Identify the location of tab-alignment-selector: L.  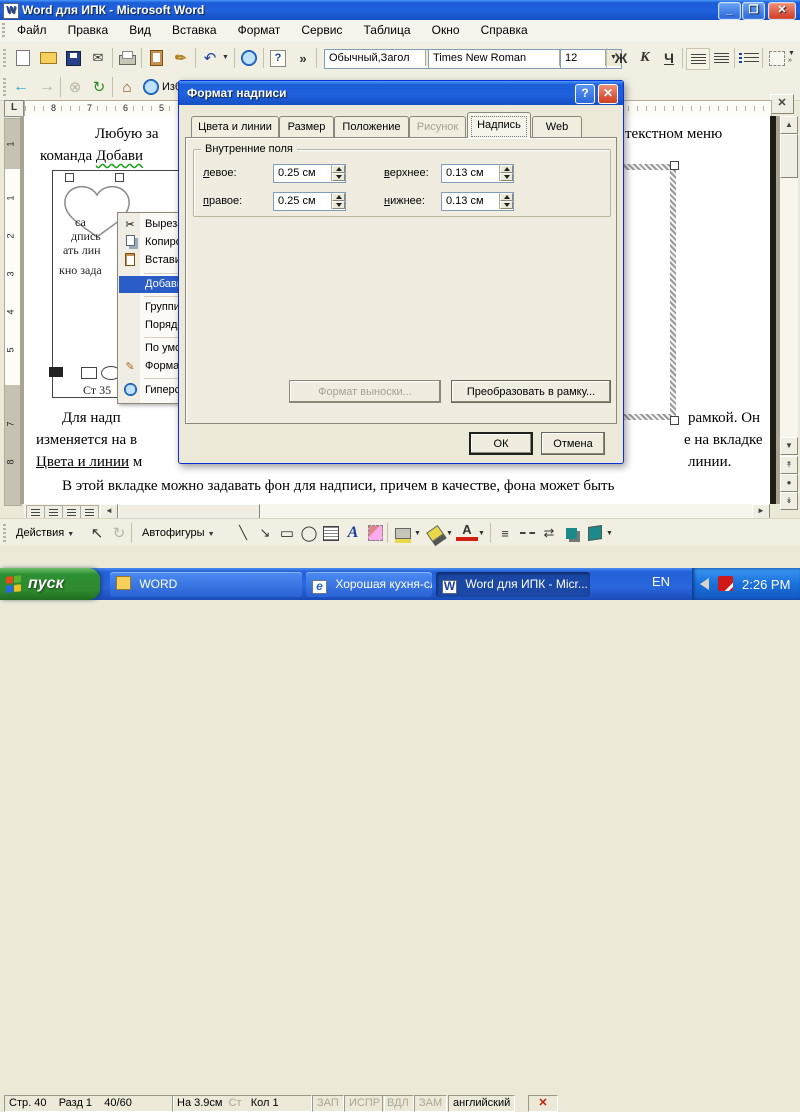
(14, 108).